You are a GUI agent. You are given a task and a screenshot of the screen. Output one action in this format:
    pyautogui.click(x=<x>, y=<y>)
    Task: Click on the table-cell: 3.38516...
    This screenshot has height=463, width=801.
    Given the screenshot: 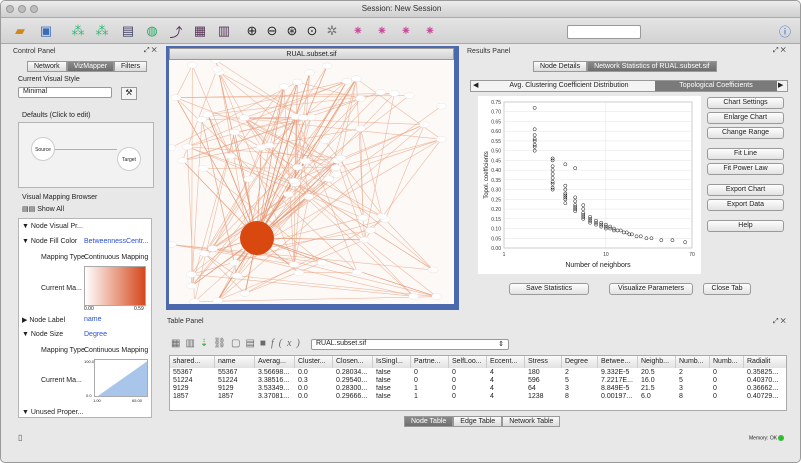 What is the action you would take?
    pyautogui.click(x=275, y=381)
    